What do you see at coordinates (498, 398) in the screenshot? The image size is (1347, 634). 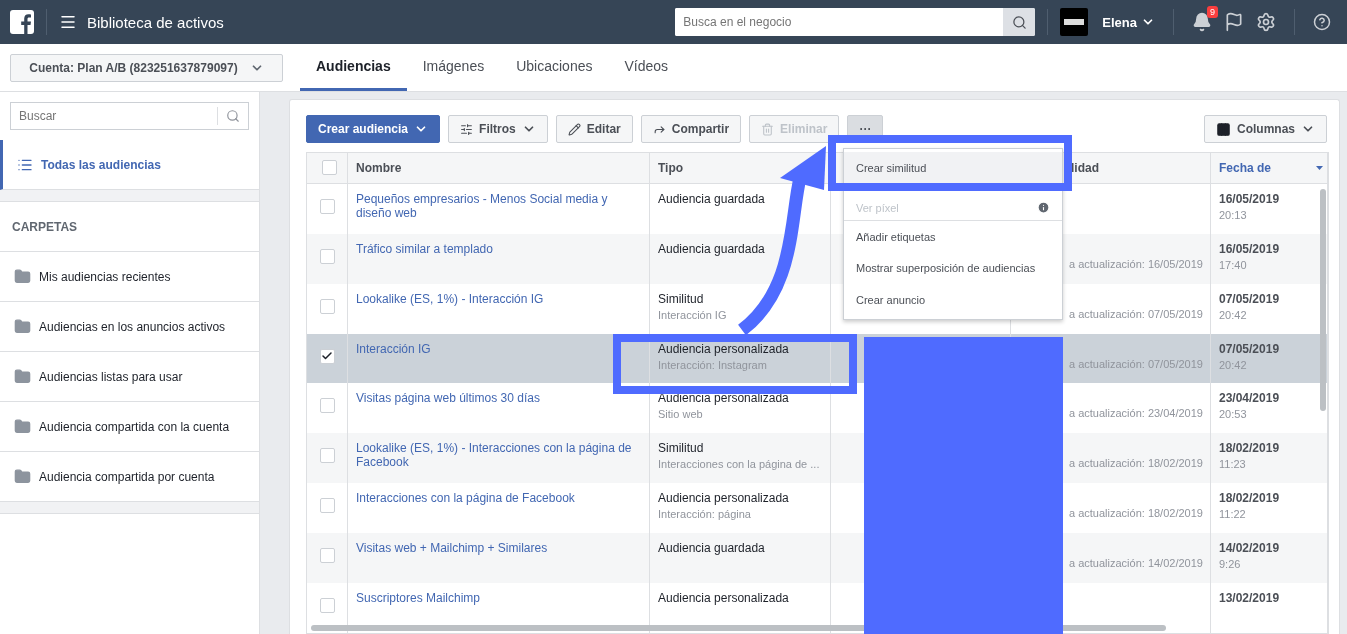 I see `audience-name-link: Visitas página web últimos 30 días` at bounding box center [498, 398].